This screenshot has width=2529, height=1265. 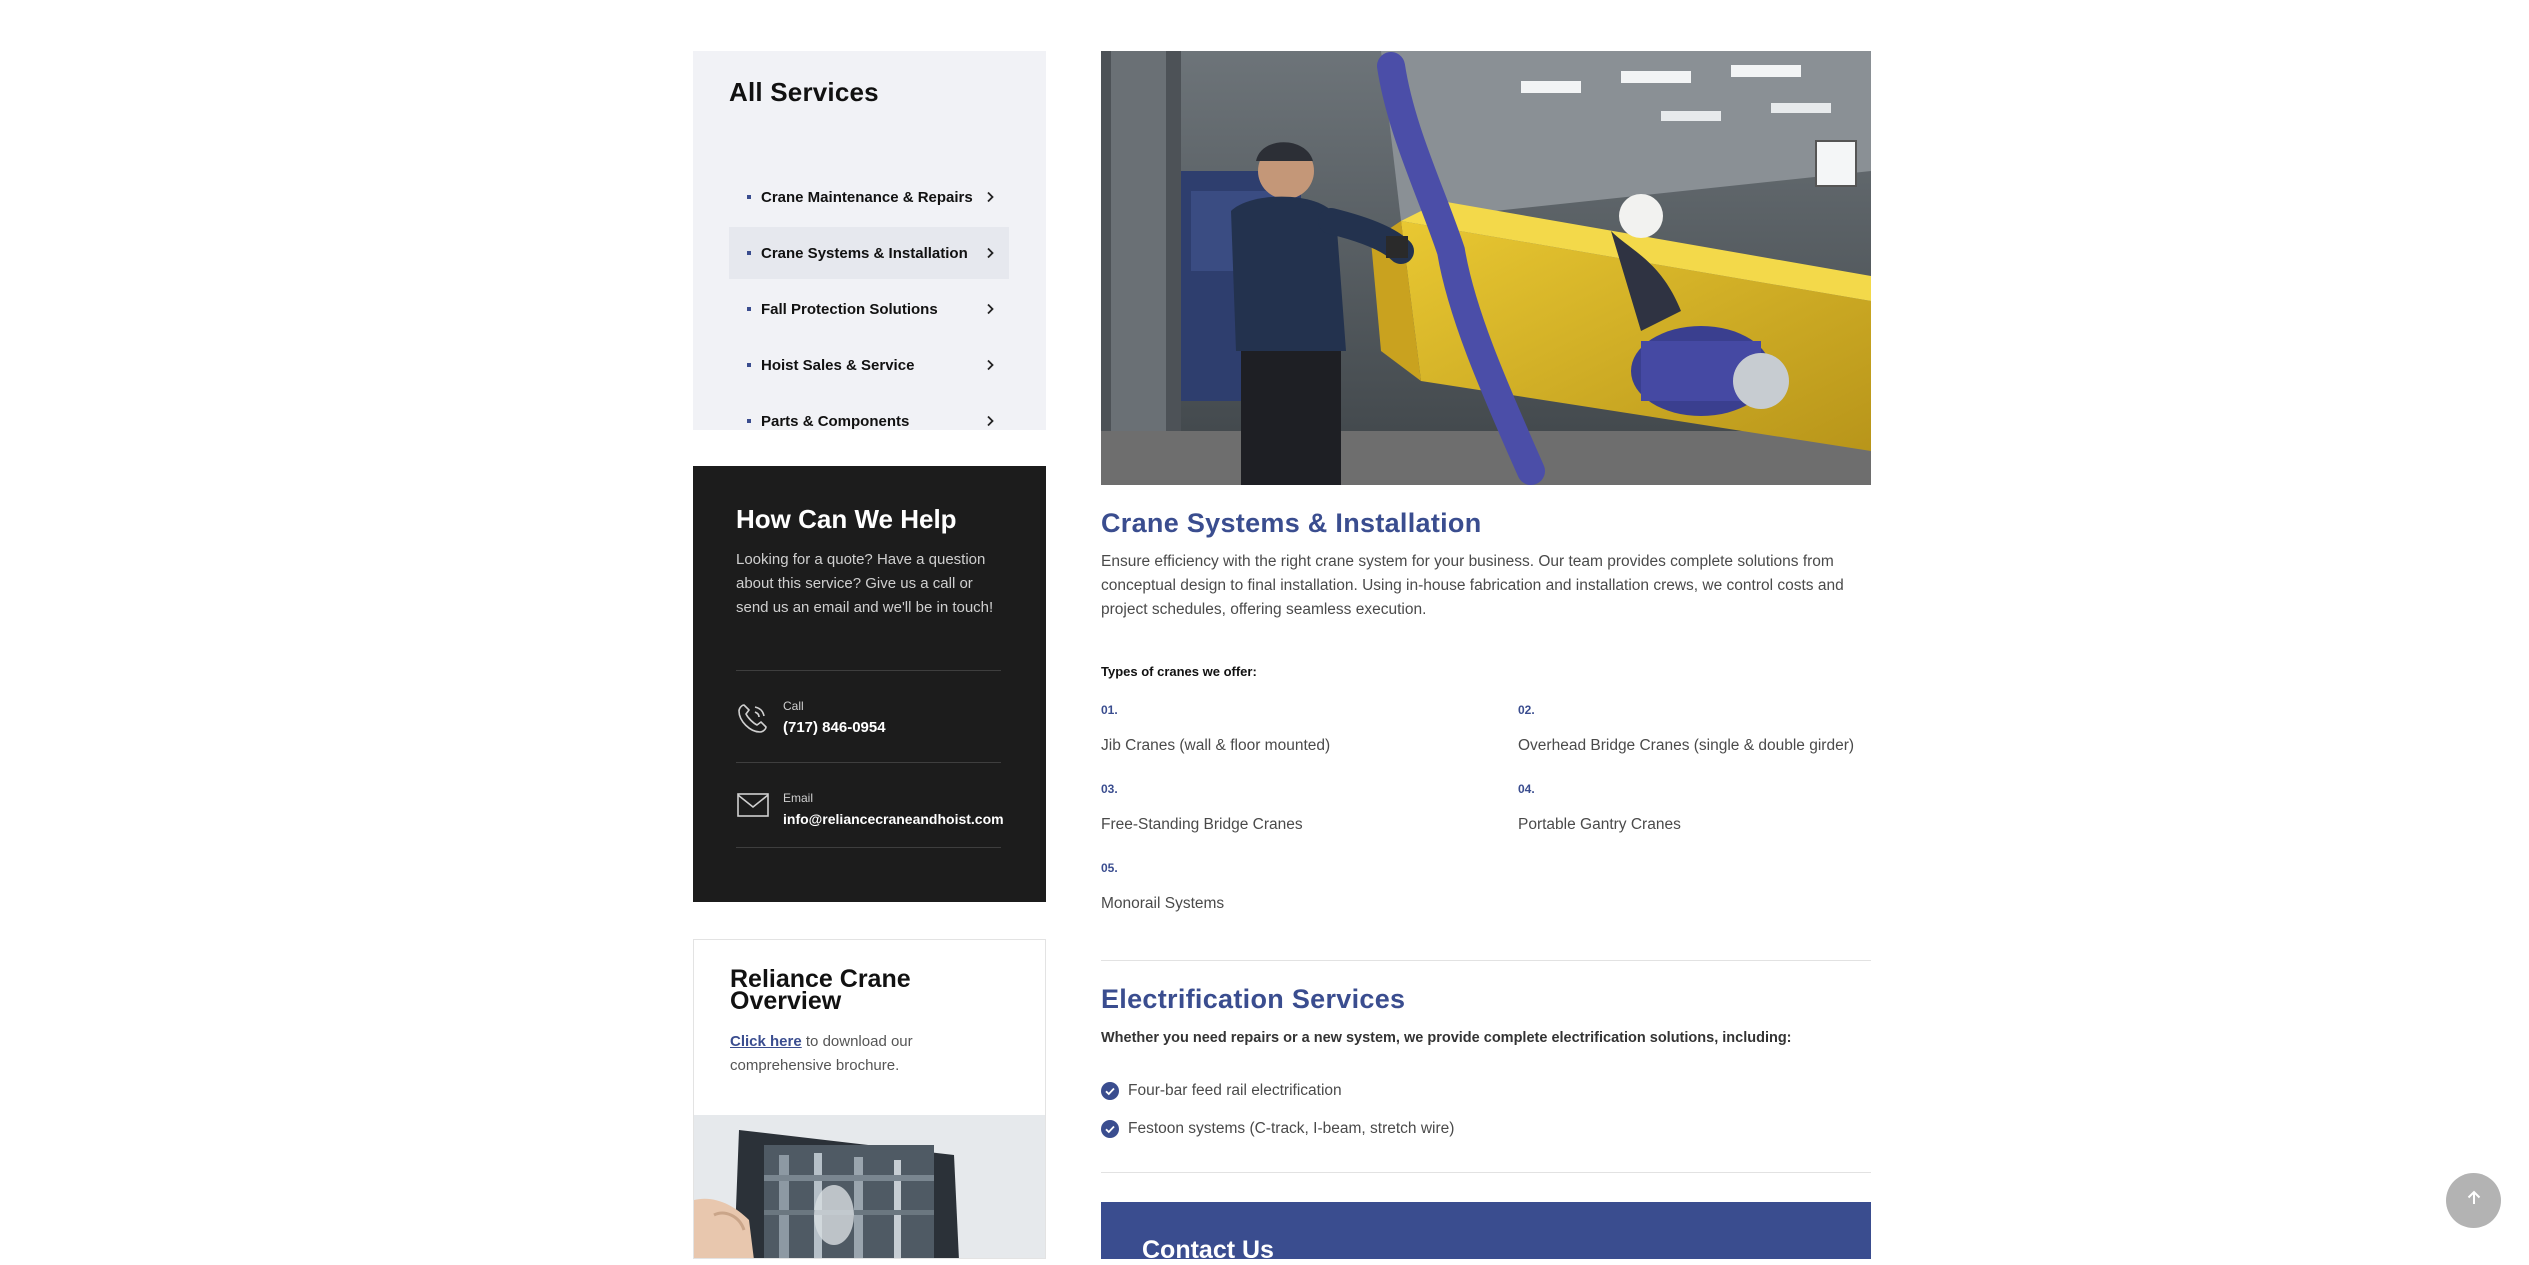 I want to click on list-item: Four-bar feed rail electrification, so click(x=1221, y=1091).